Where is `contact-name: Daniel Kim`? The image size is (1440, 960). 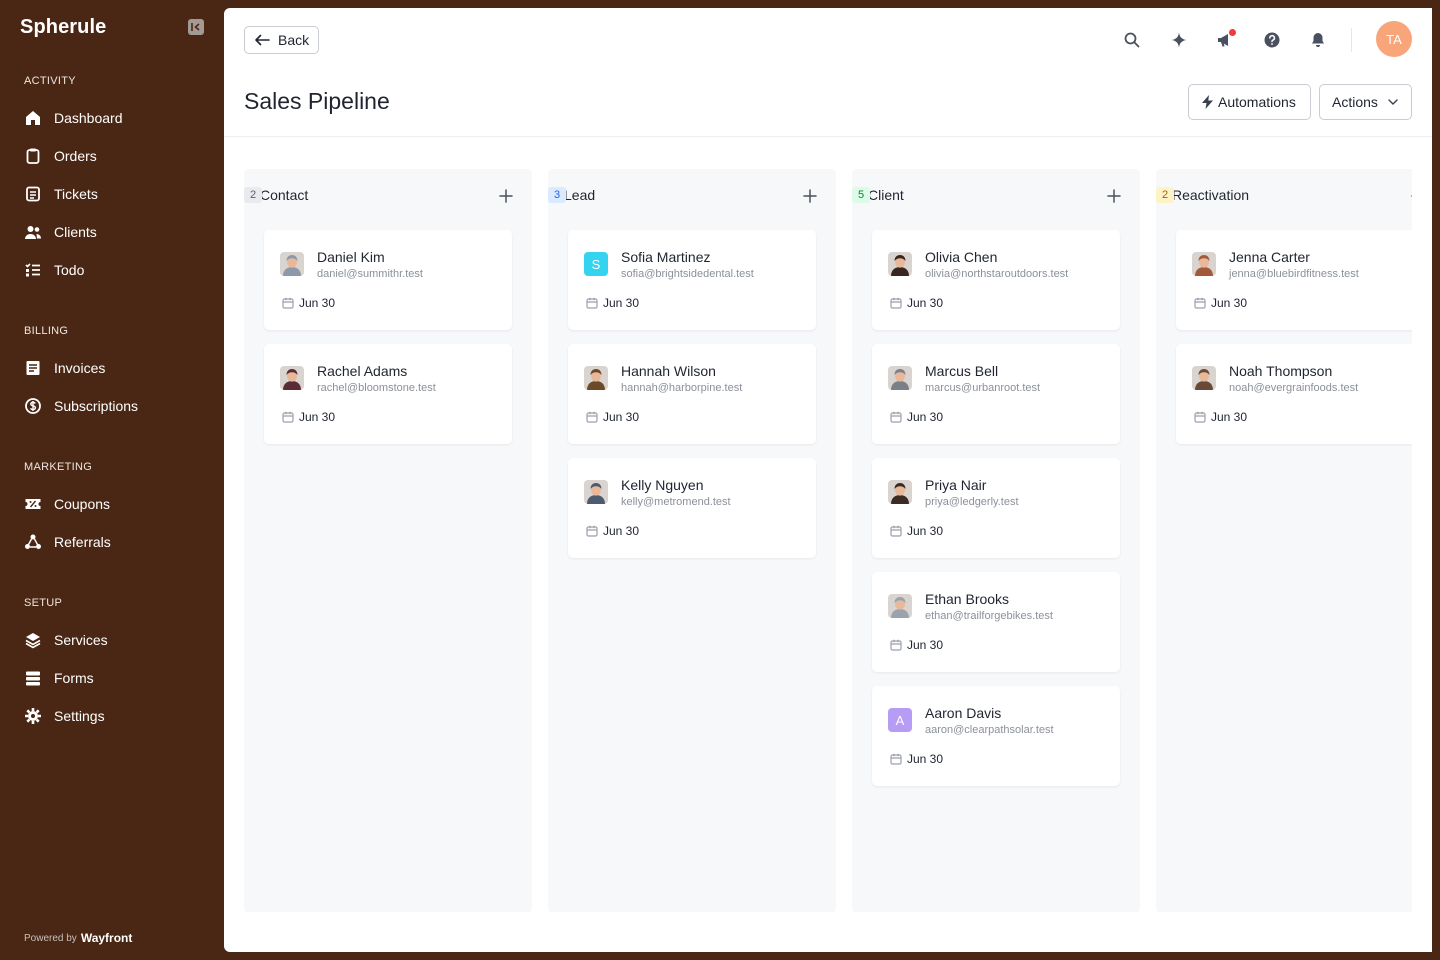 contact-name: Daniel Kim is located at coordinates (351, 257).